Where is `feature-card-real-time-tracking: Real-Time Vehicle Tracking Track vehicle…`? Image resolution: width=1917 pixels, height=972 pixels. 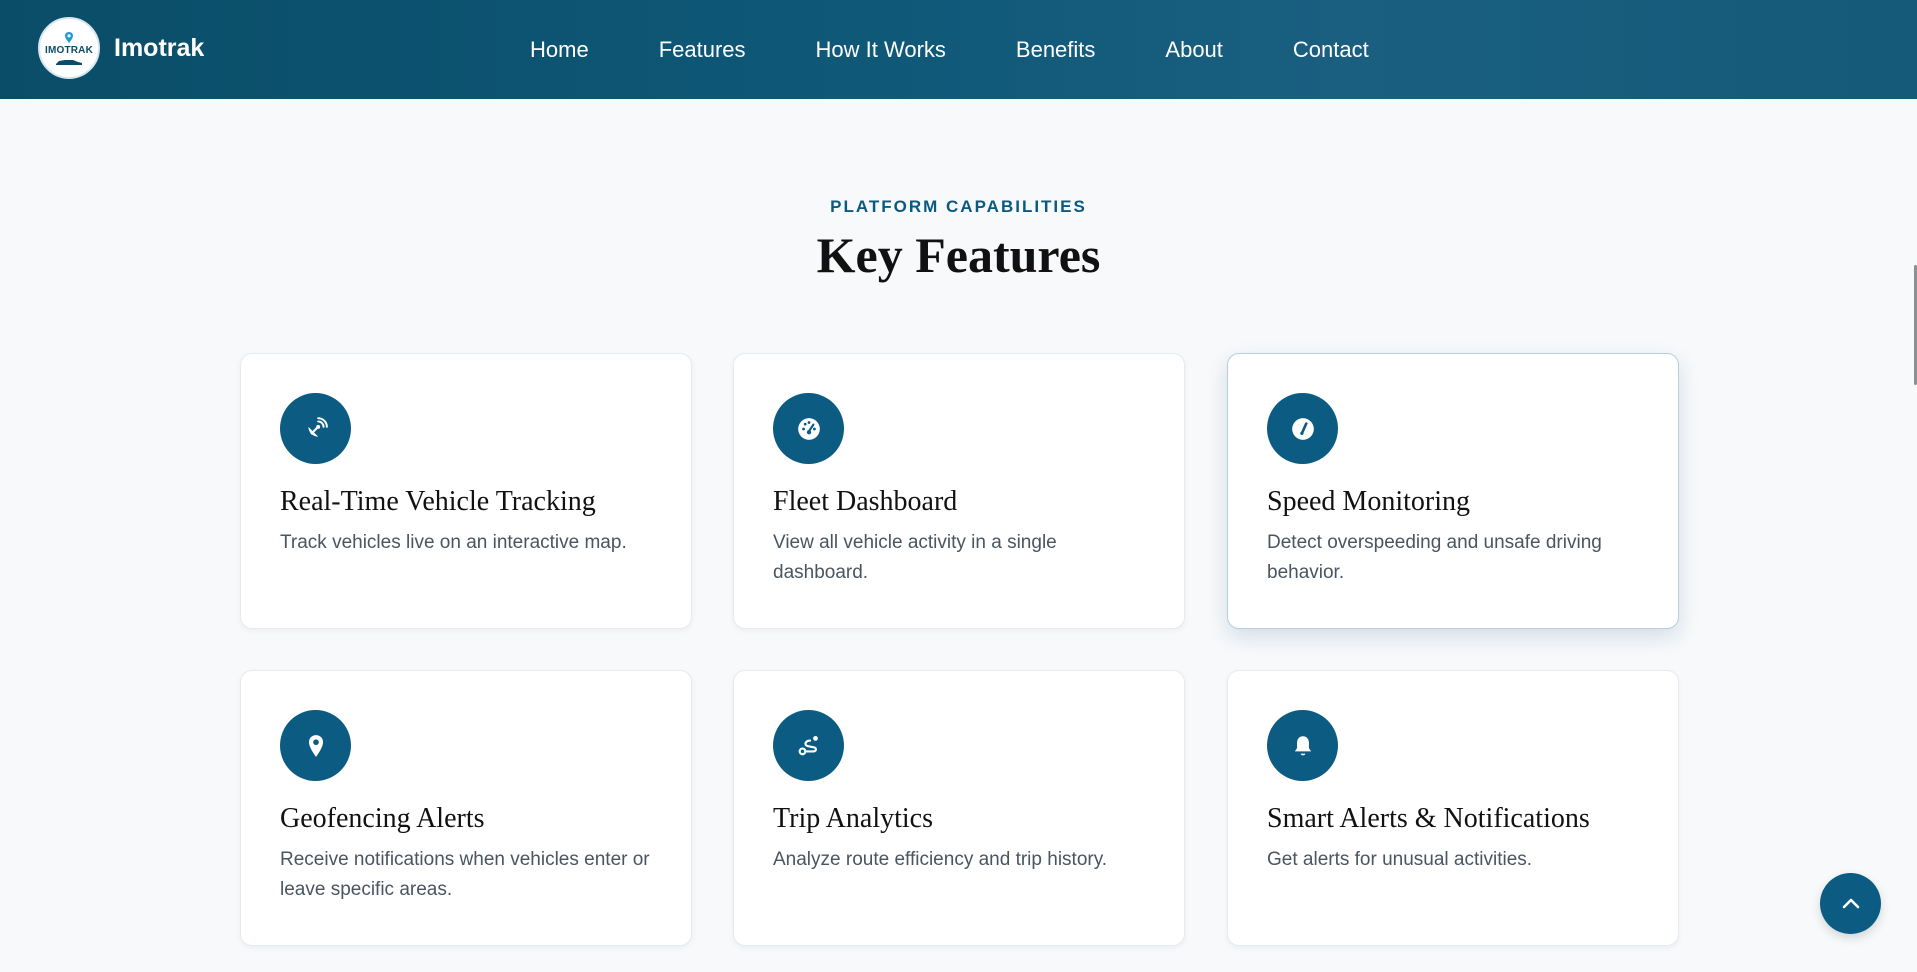
feature-card-real-time-tracking: Real-Time Vehicle Tracking Track vehicle… is located at coordinates (466, 491).